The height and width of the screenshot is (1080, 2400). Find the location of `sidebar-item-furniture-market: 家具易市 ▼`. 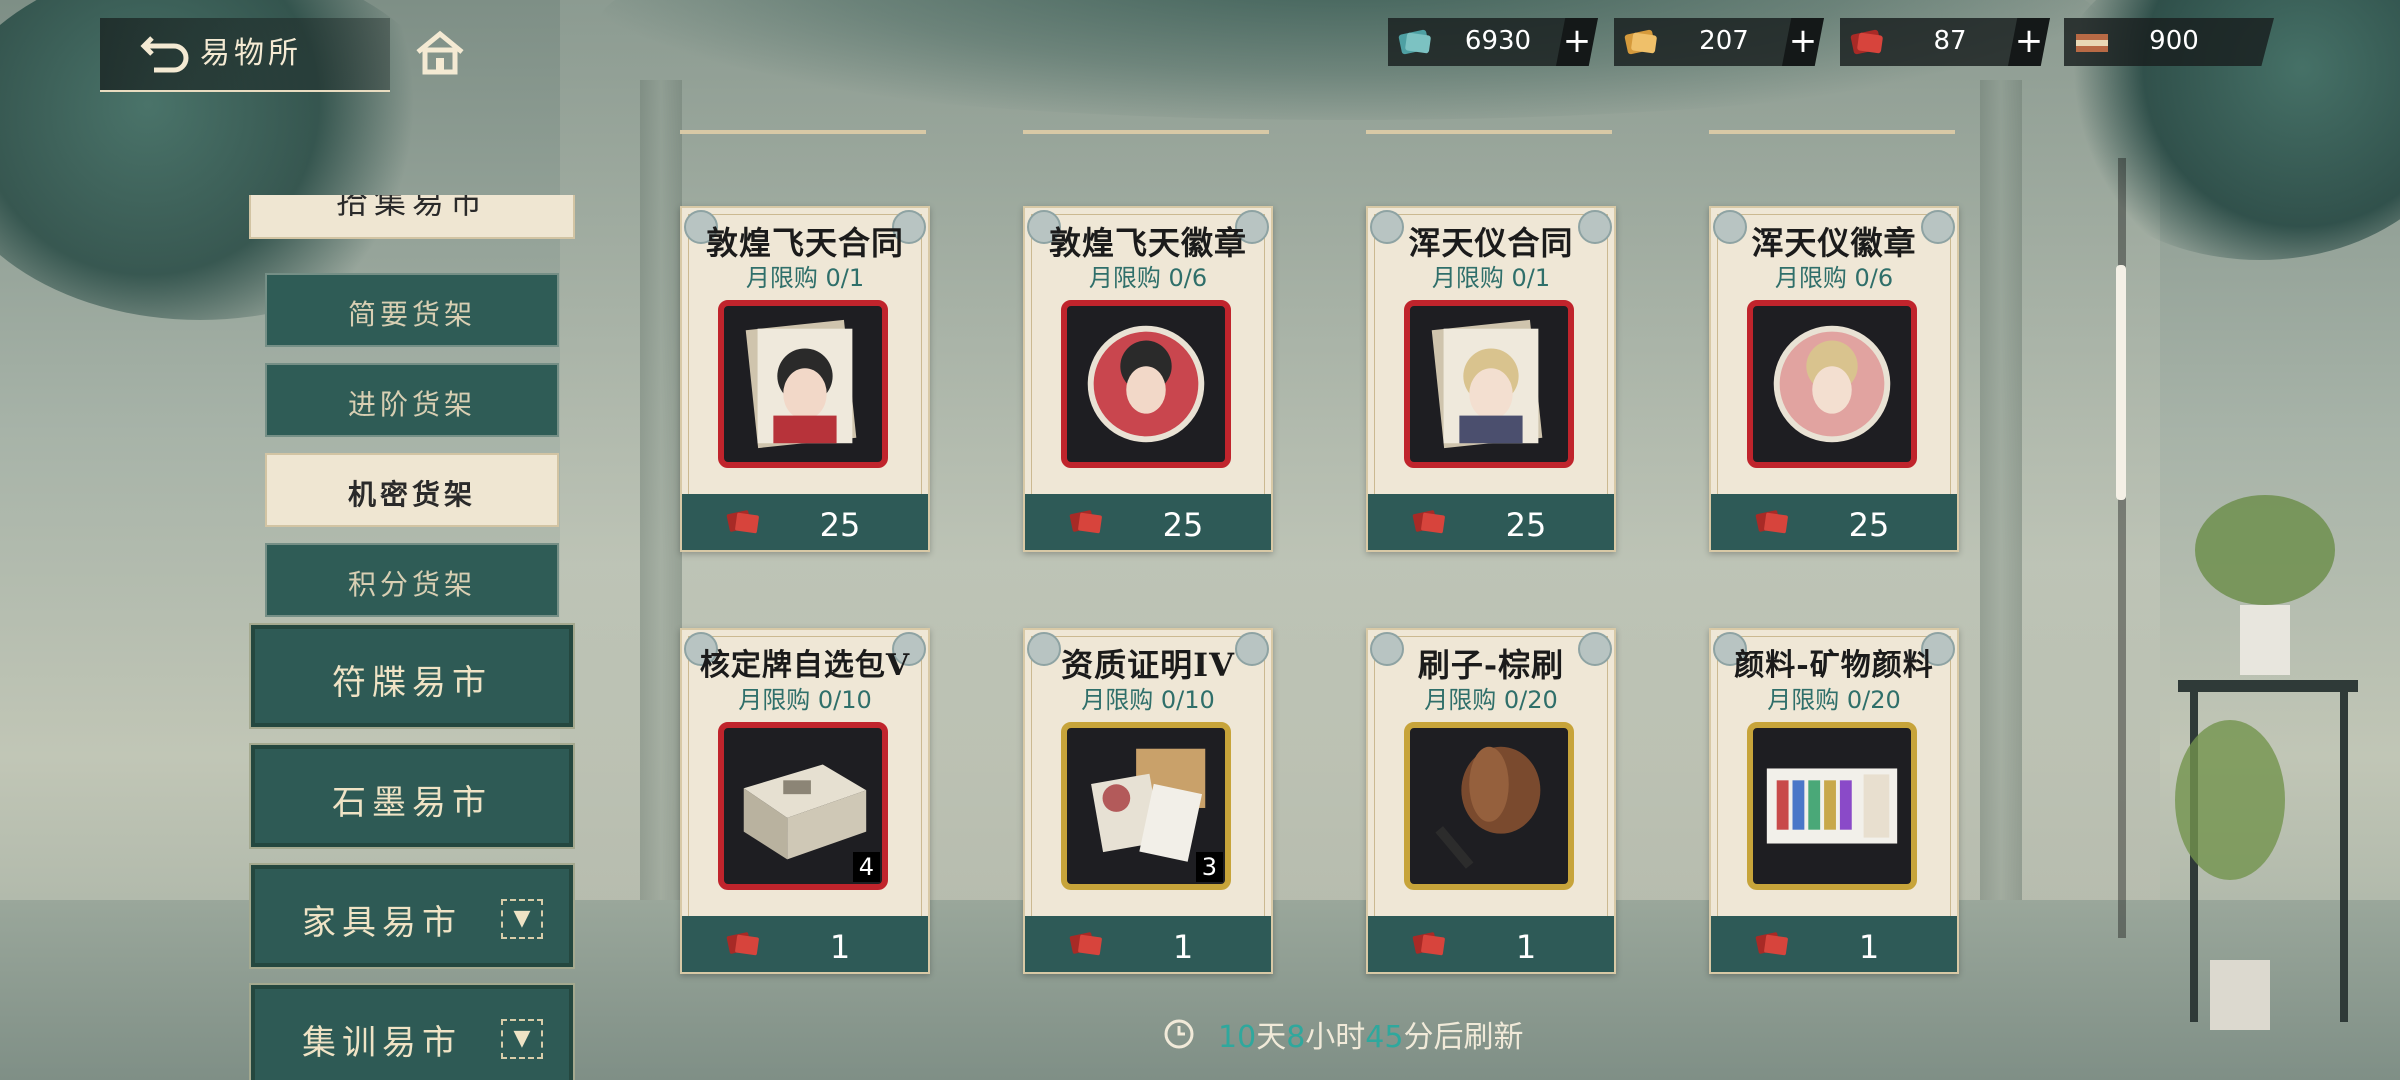

sidebar-item-furniture-market: 家具易市 ▼ is located at coordinates (412, 916).